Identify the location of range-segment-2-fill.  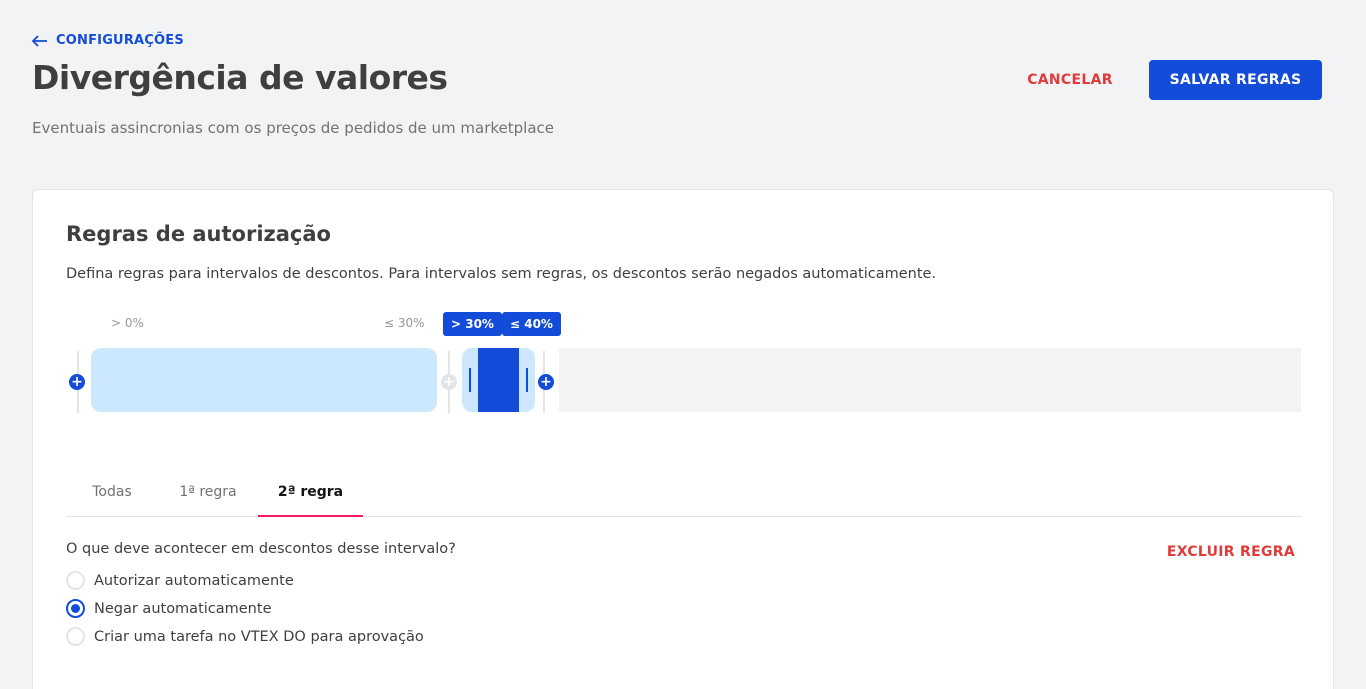
(498, 380).